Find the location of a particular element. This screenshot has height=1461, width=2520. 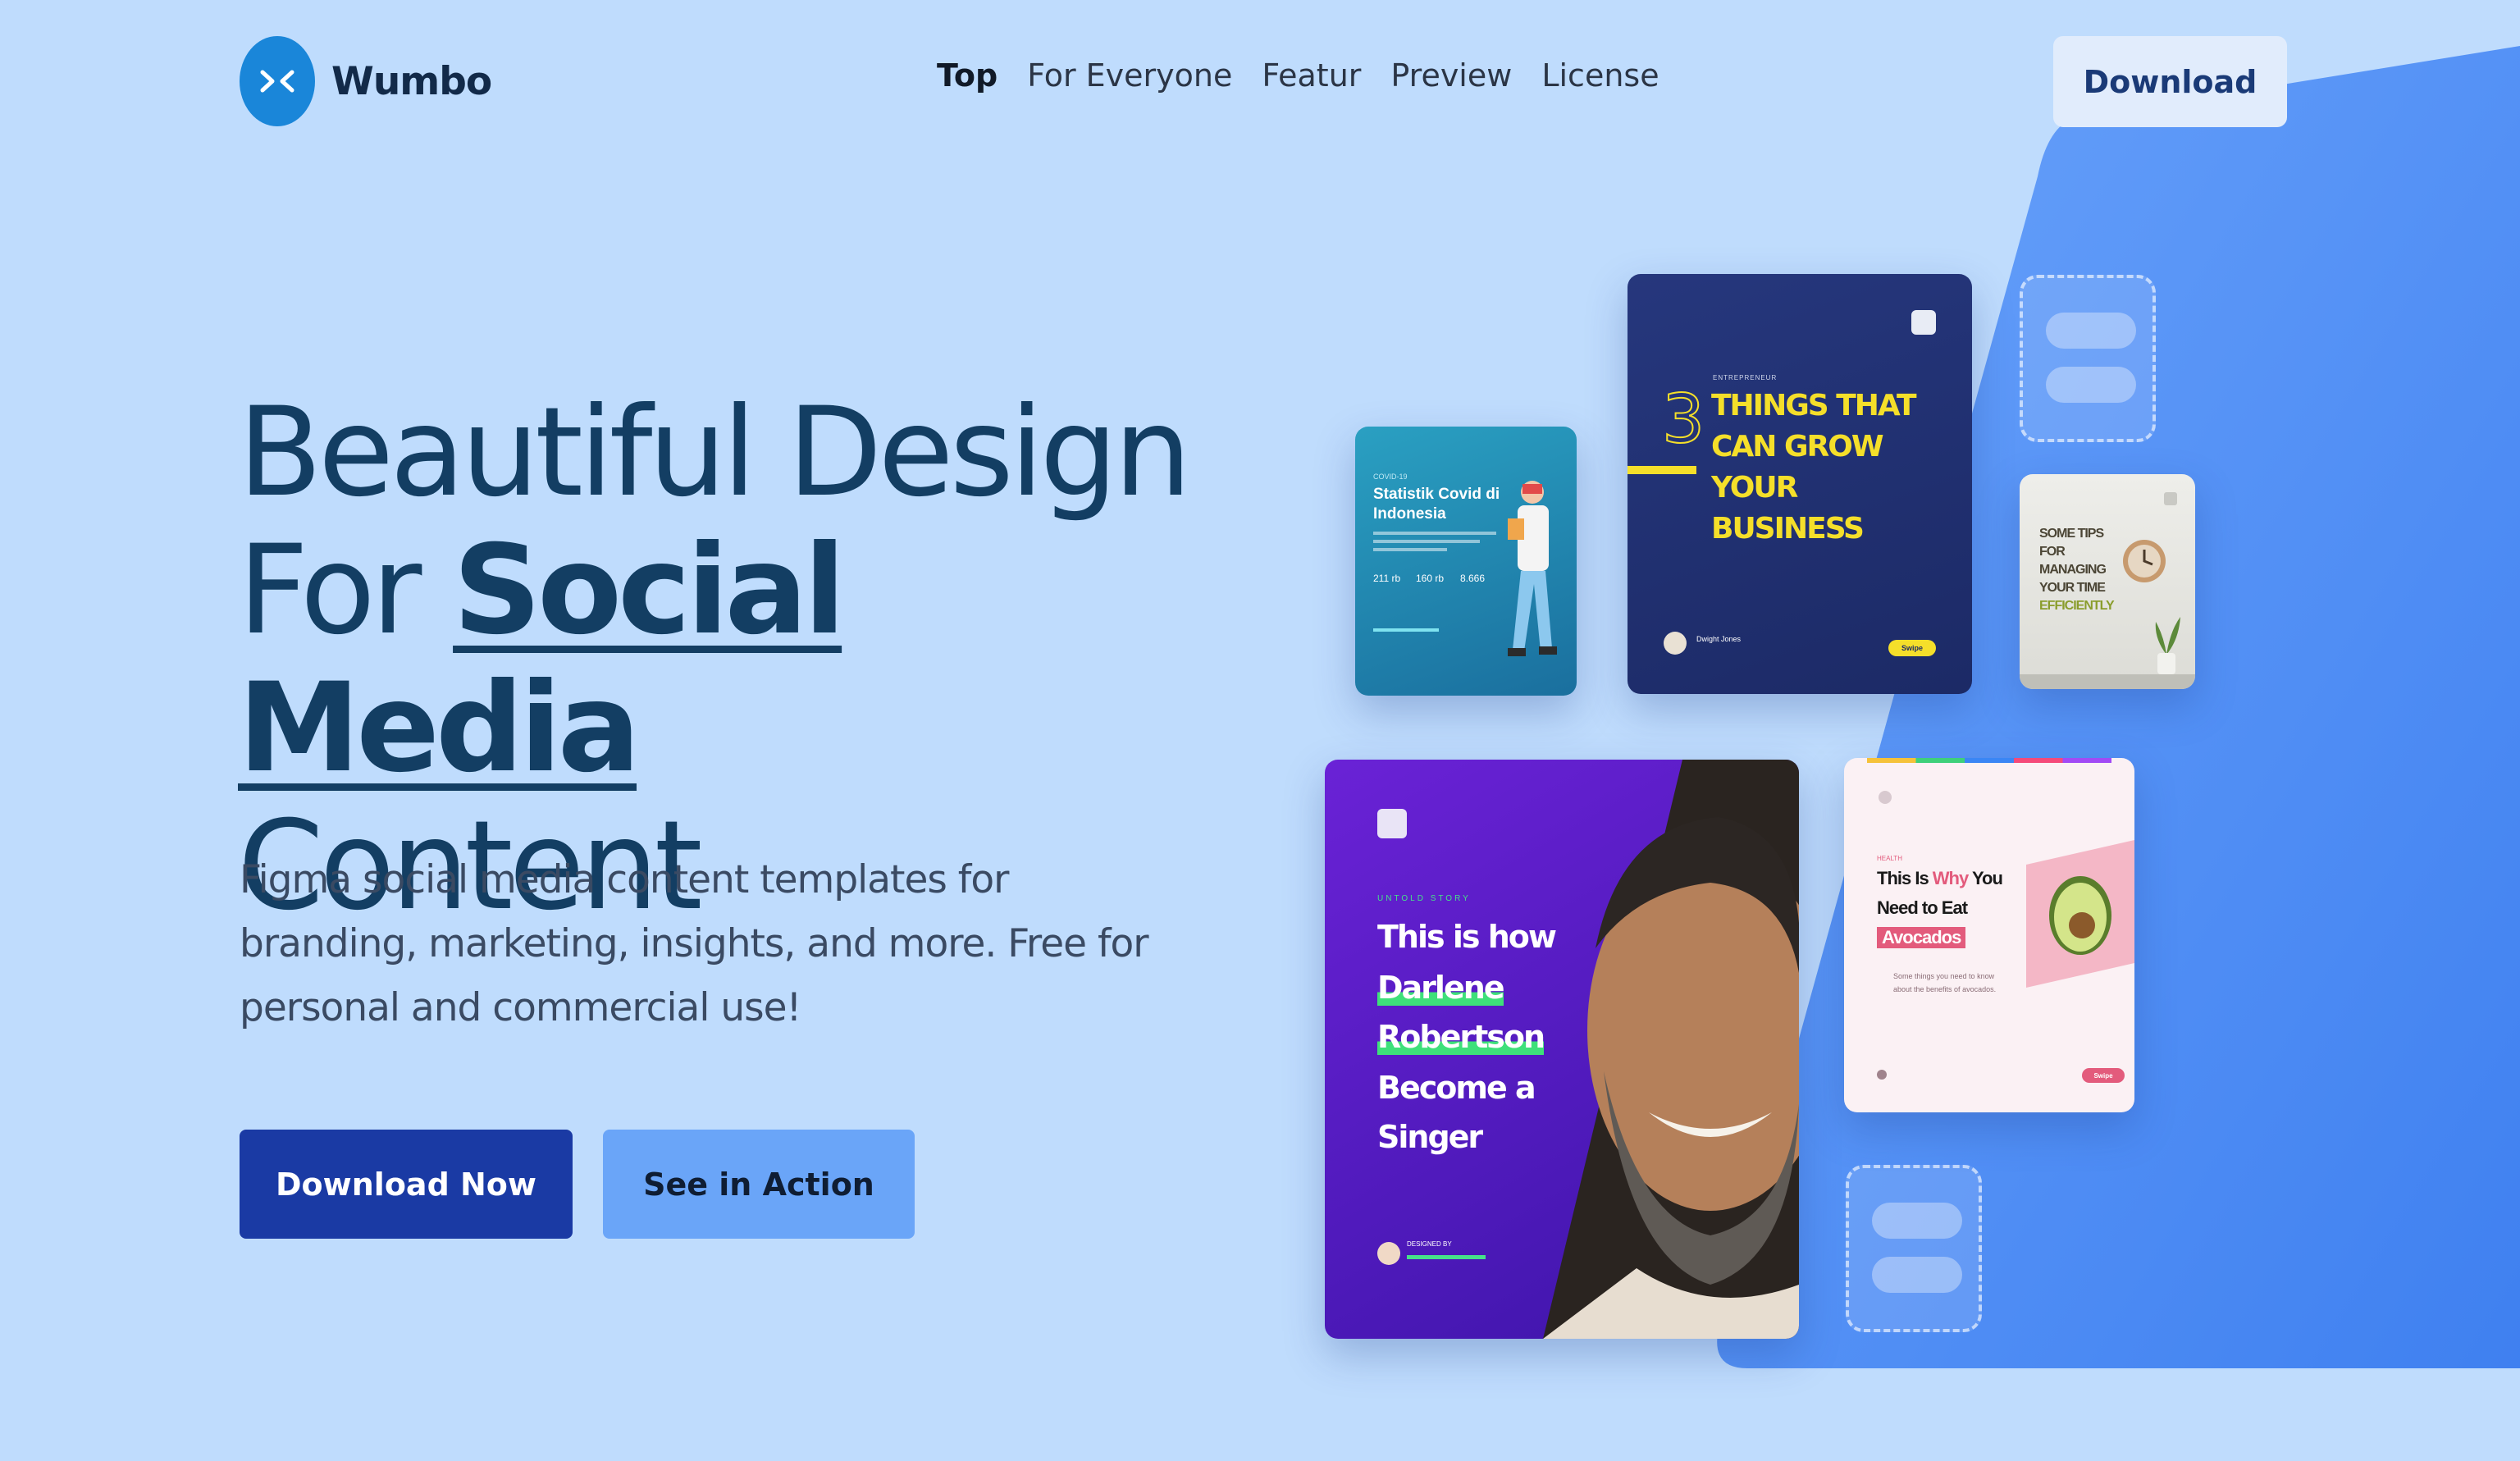

hero-title-for: For is located at coordinates (346, 590).